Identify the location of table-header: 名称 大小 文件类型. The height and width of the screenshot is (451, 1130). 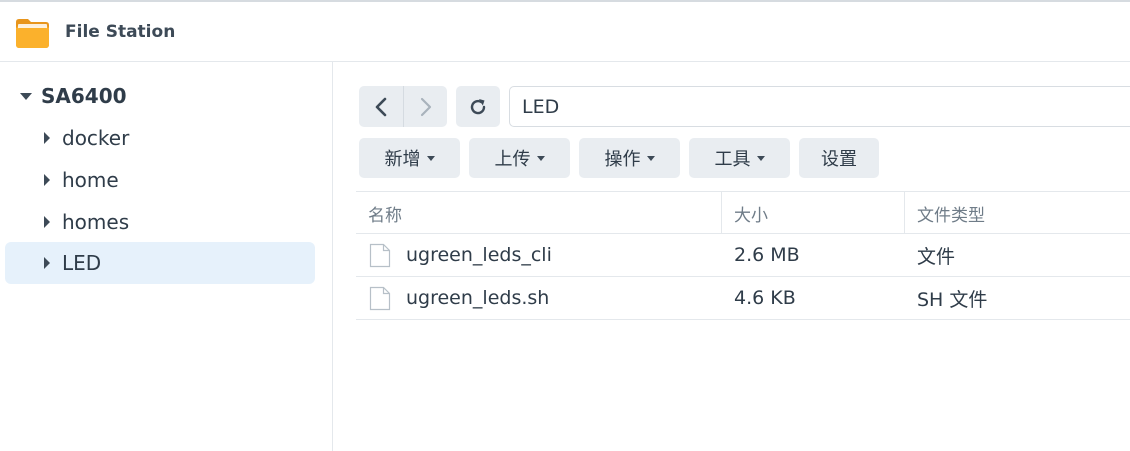
(743, 212).